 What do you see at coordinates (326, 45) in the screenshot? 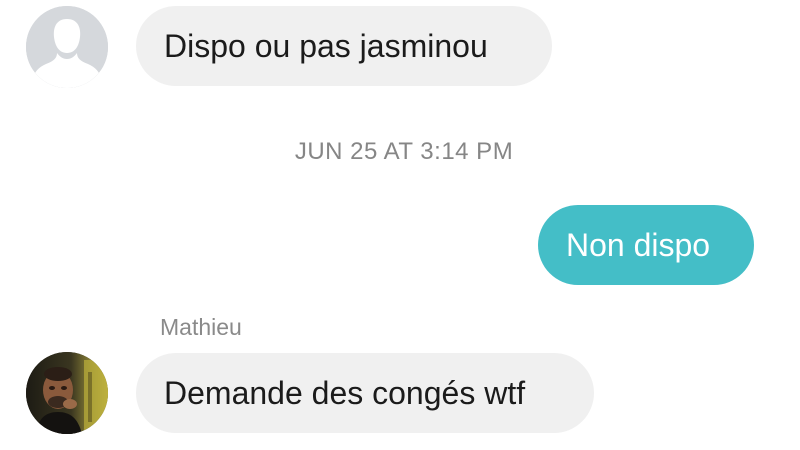
I see `message-text: Dispo ou pas jasminou` at bounding box center [326, 45].